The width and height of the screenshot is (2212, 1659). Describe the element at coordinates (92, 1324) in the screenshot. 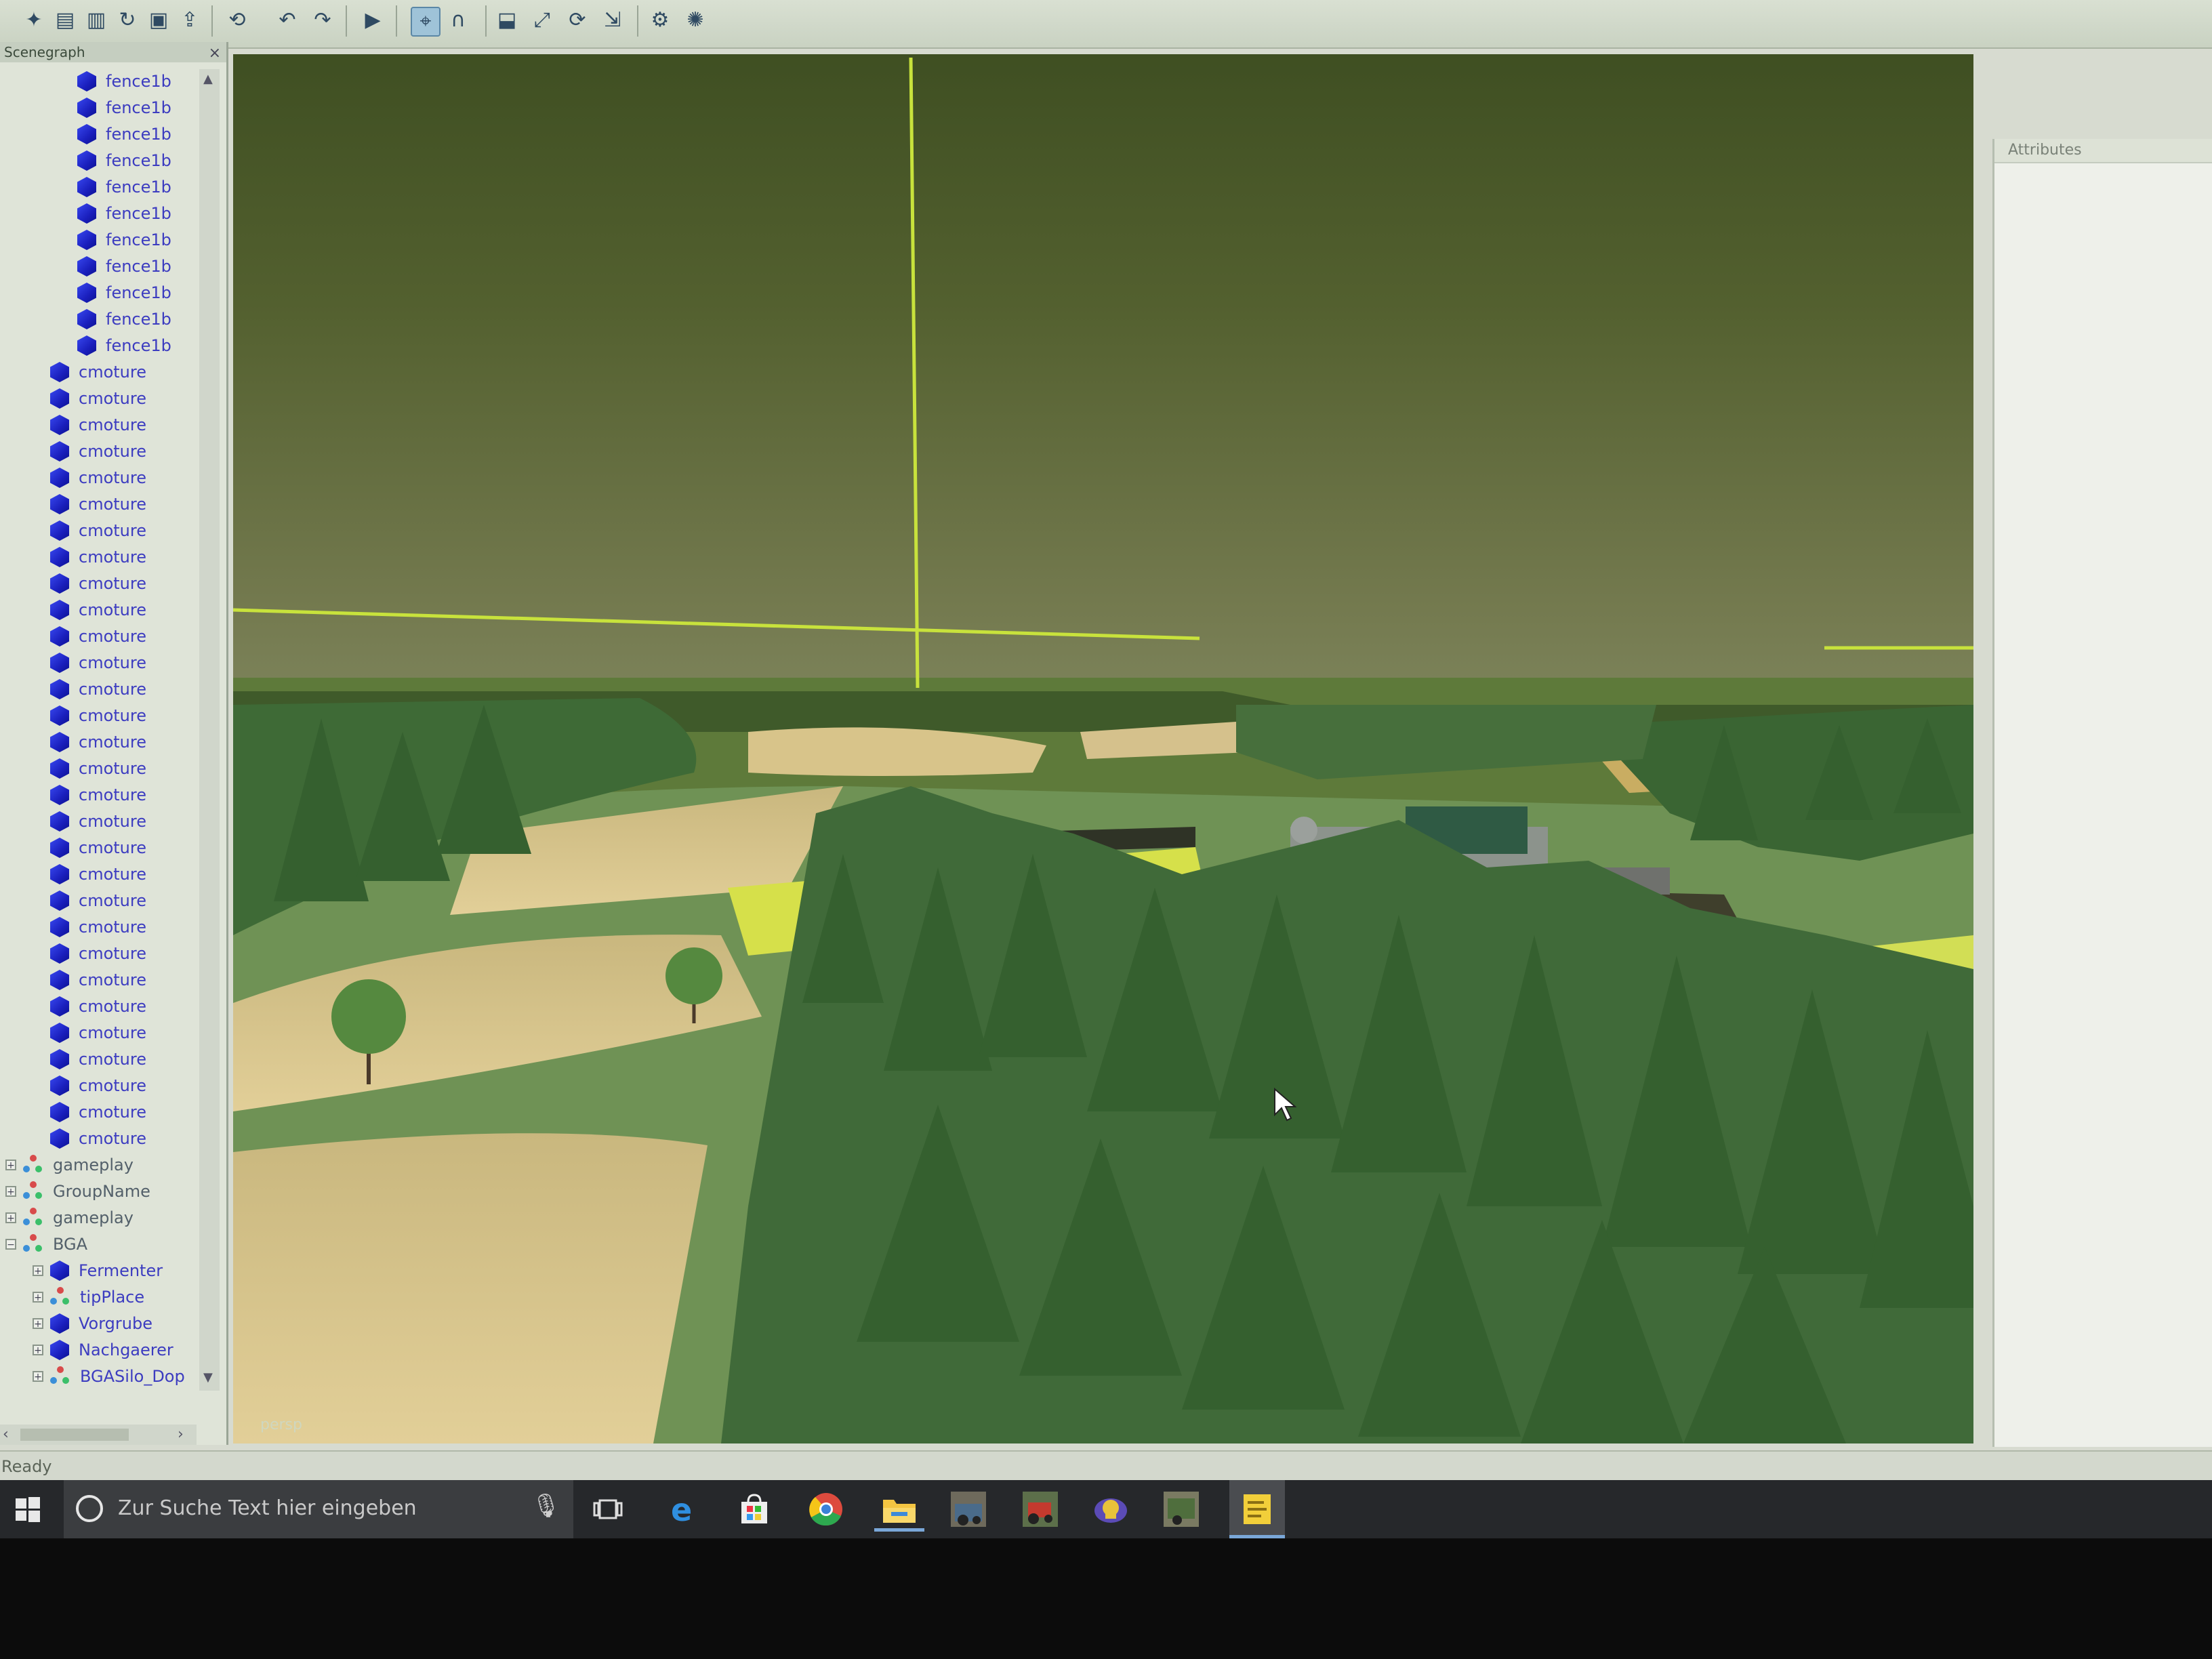

I see `scenegraph-node: + Vorgrube` at that location.